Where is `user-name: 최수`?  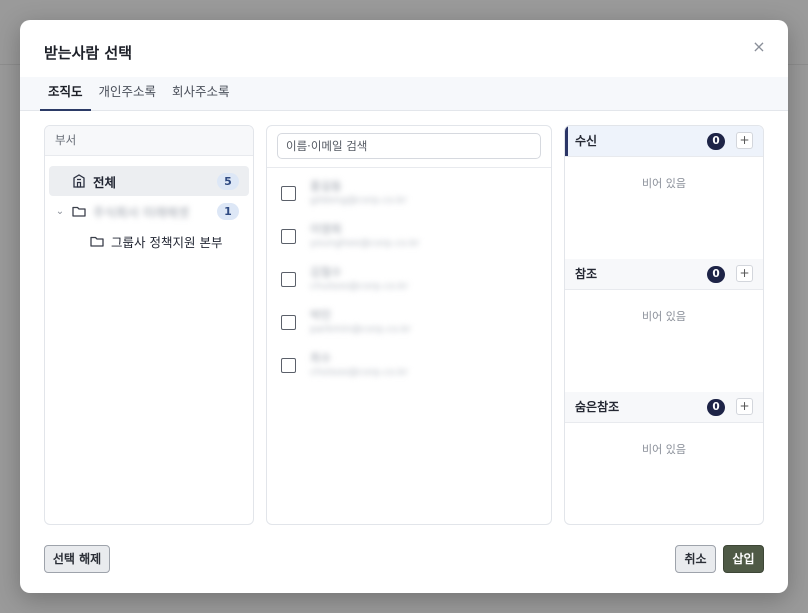
user-name: 최수 is located at coordinates (321, 357).